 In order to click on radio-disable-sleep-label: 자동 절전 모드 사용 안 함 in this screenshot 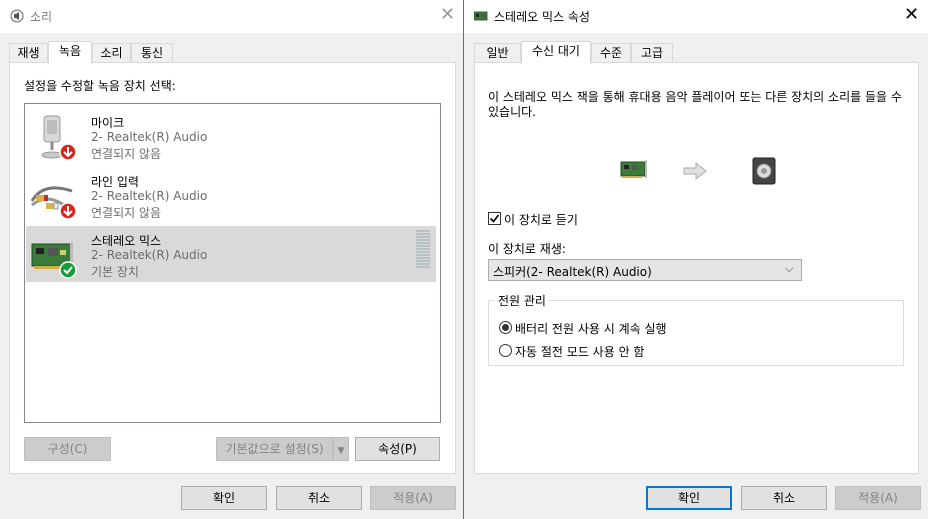, I will do `click(579, 351)`.